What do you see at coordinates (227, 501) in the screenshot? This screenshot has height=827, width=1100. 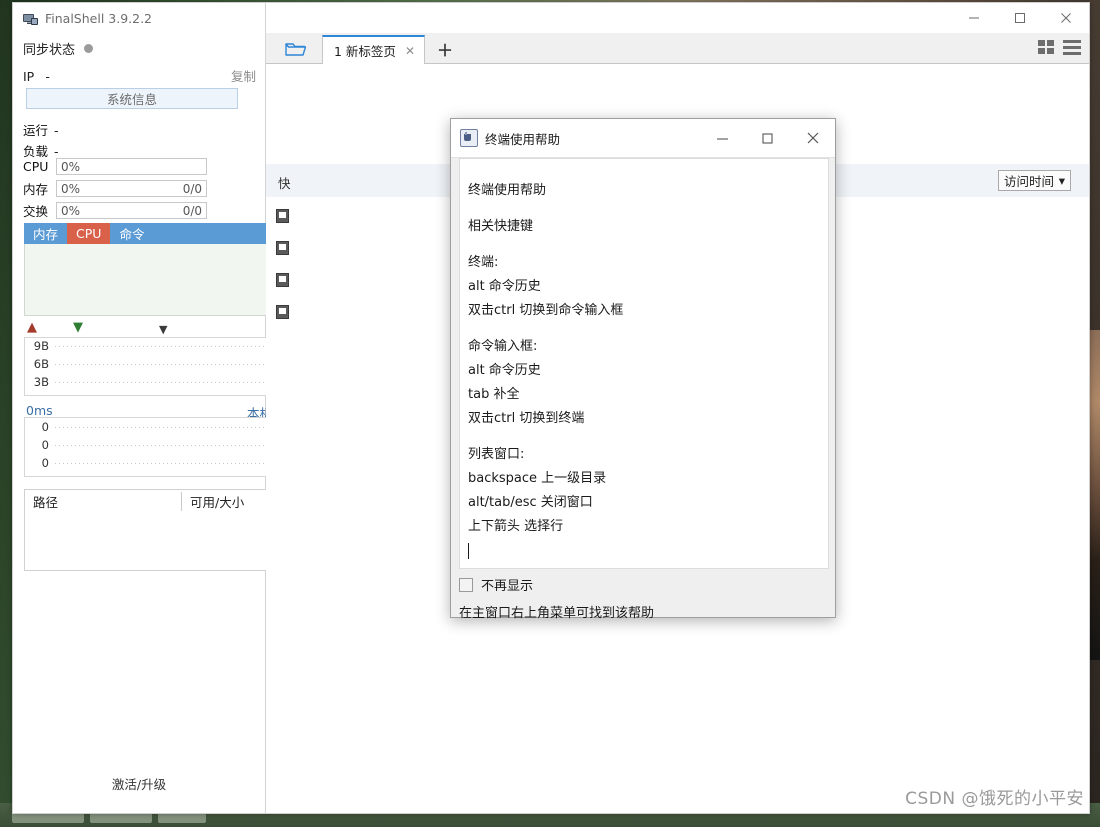 I see `column-header-size: 可用/大小` at bounding box center [227, 501].